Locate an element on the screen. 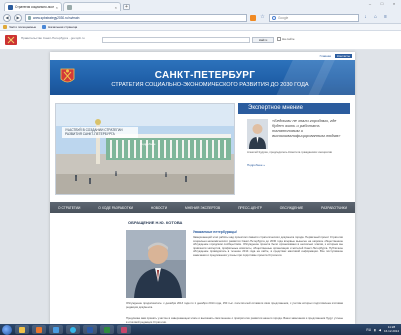 This screenshot has height=335, width=401. browser-tab-active: Стратегия социально-экономического... × is located at coordinates (33, 6).